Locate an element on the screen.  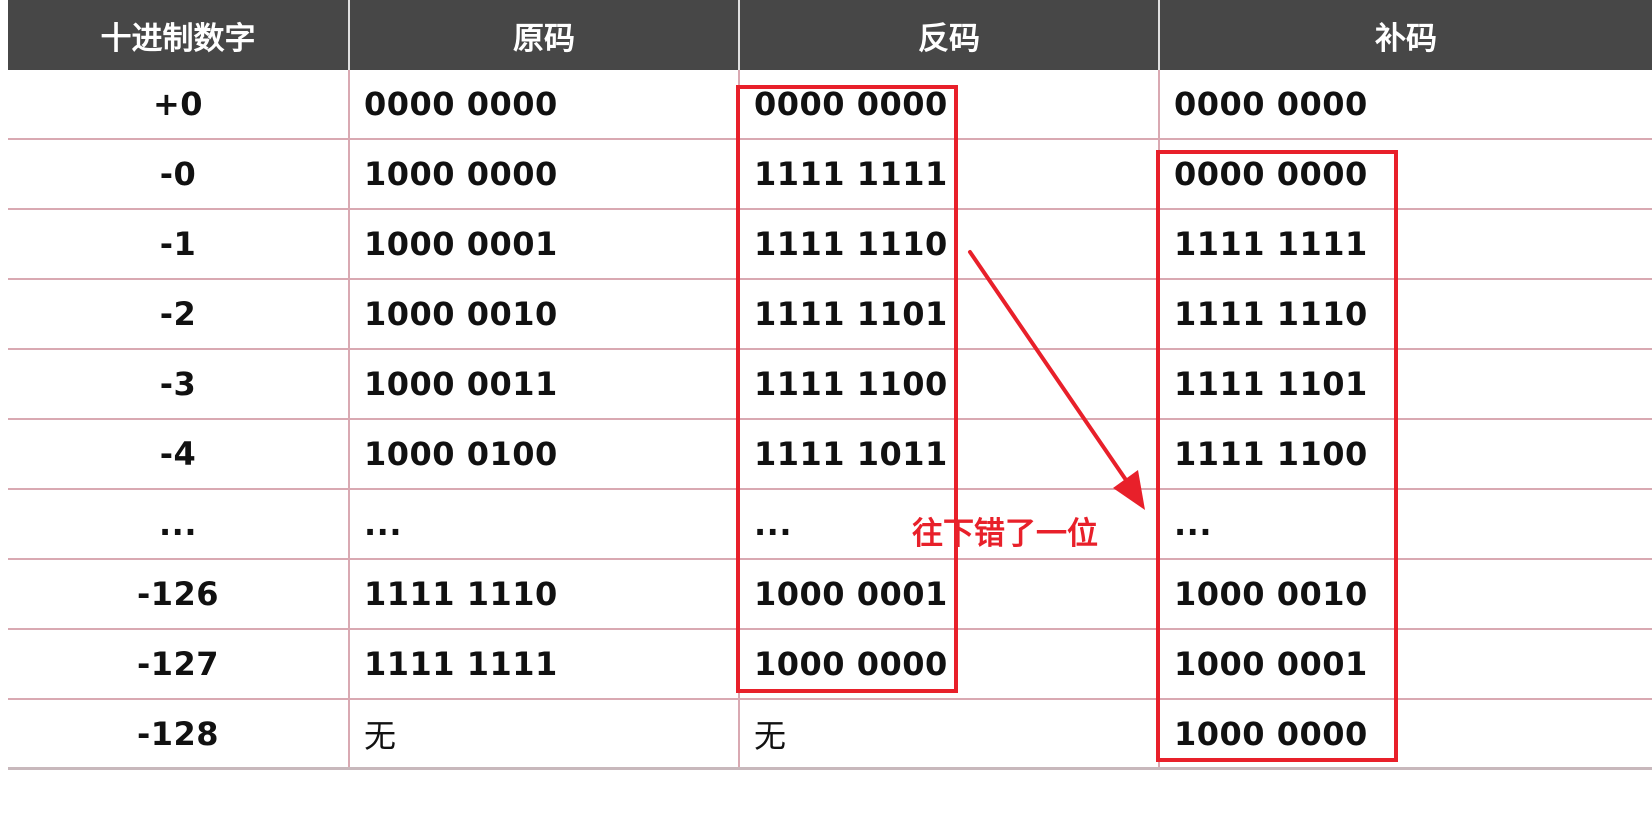
shift-arrow-icon is located at coordinates (1056, 380).